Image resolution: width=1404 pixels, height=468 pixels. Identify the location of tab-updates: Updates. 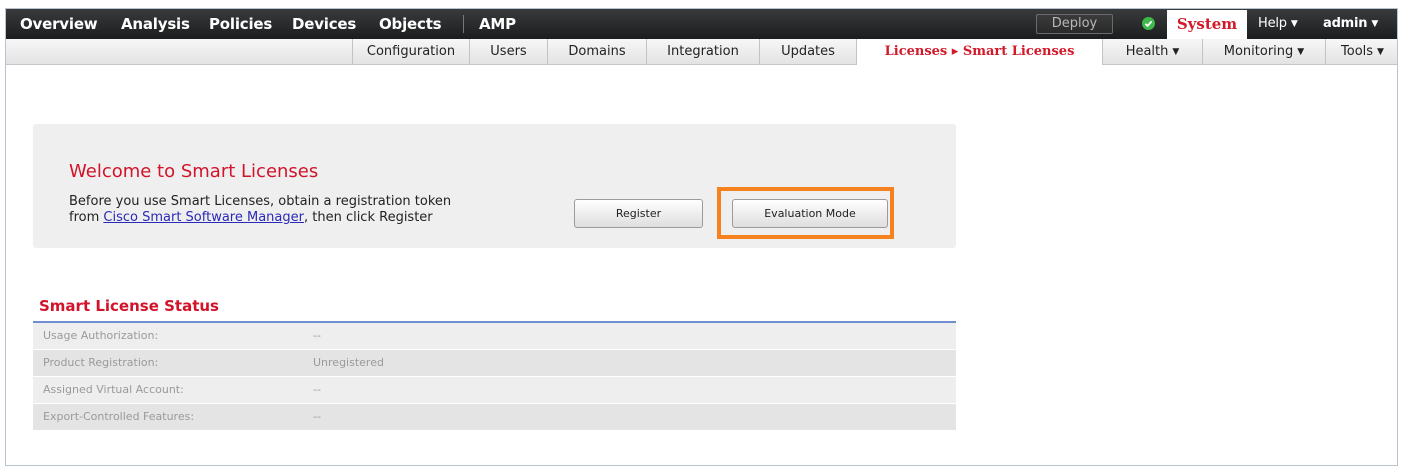
(807, 51).